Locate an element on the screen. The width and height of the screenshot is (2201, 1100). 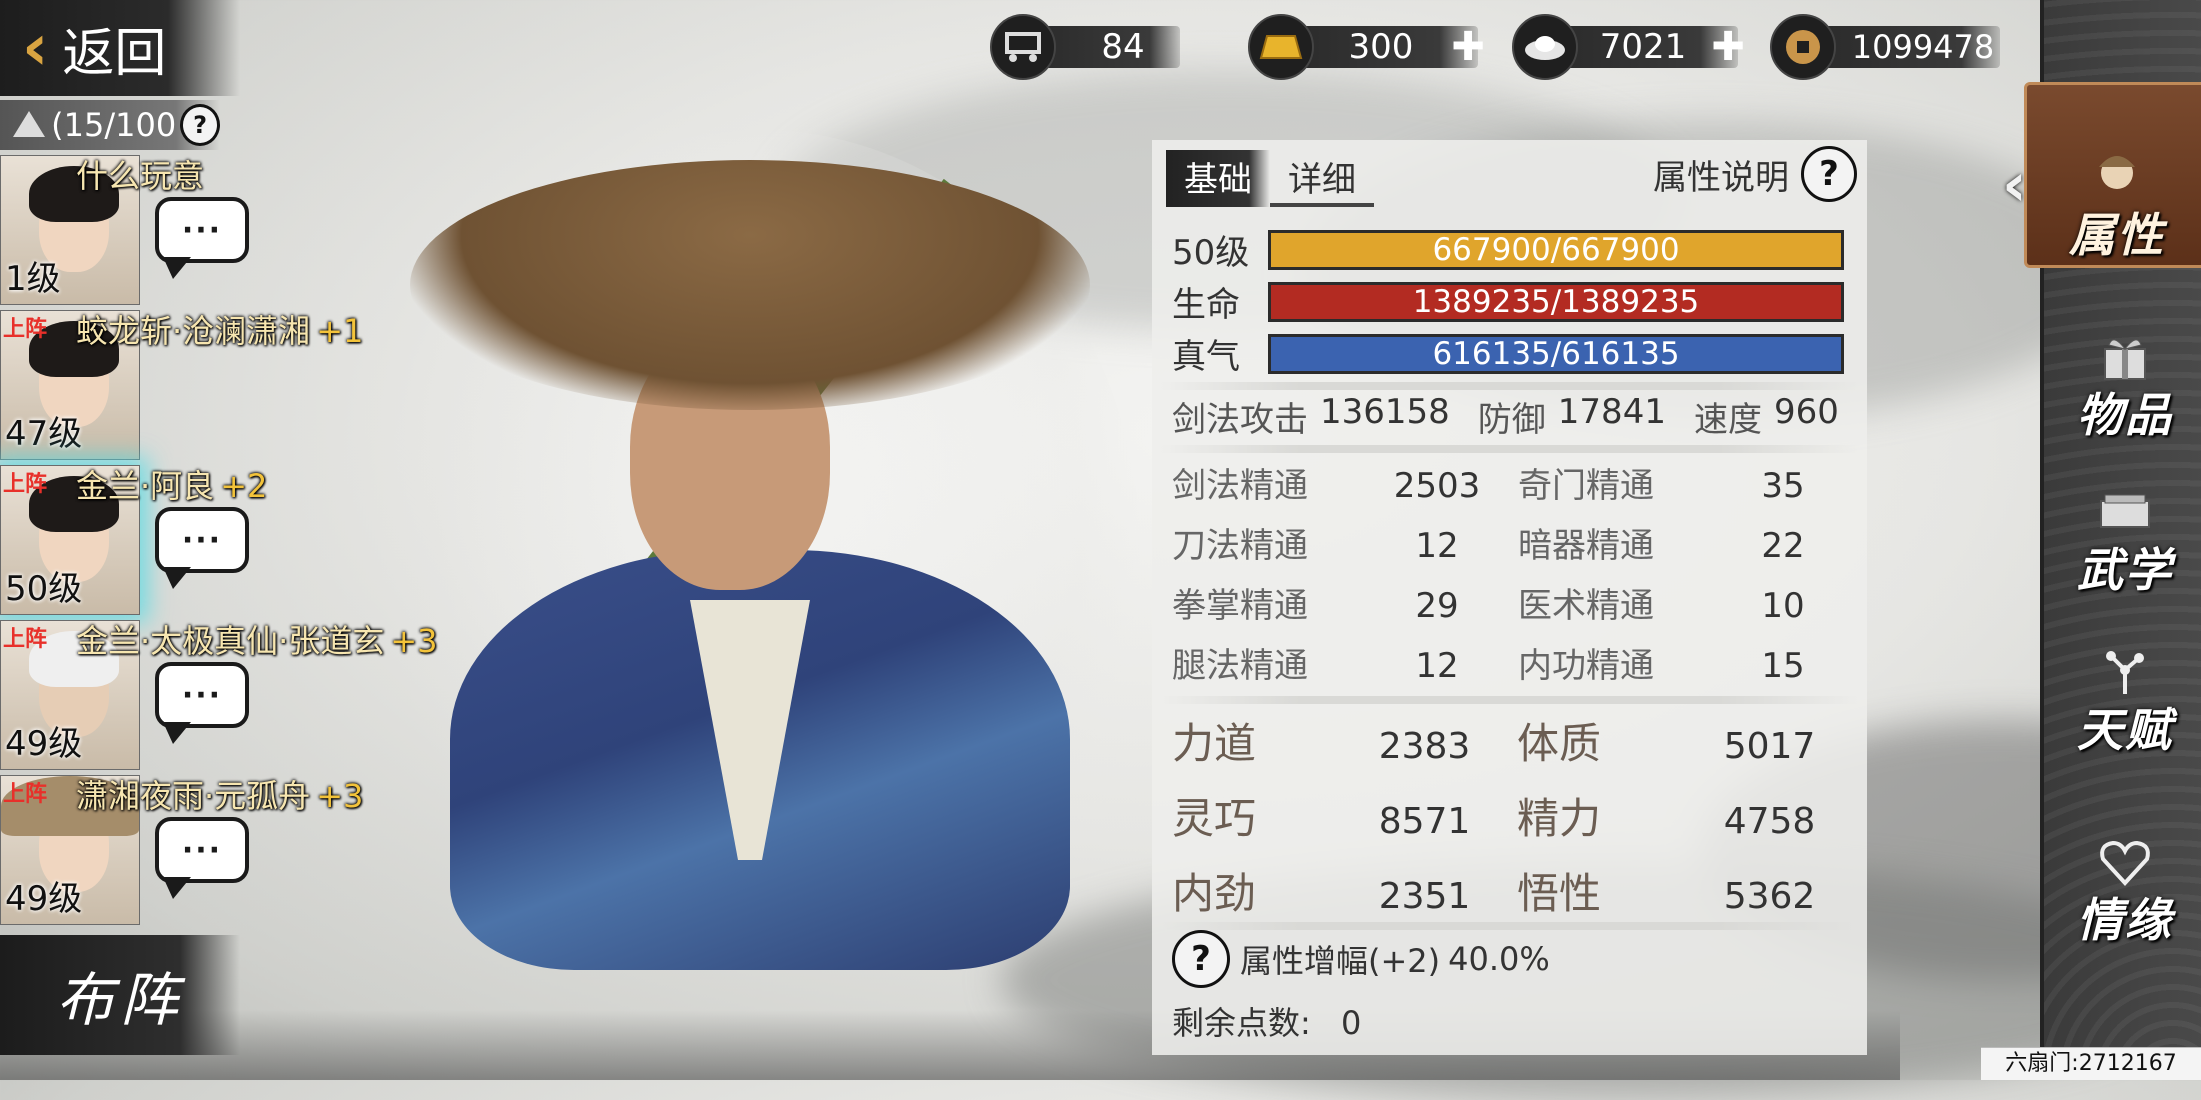
mastery-row: 拳掌精通 29 医术精通 10 is located at coordinates (1515, 602).